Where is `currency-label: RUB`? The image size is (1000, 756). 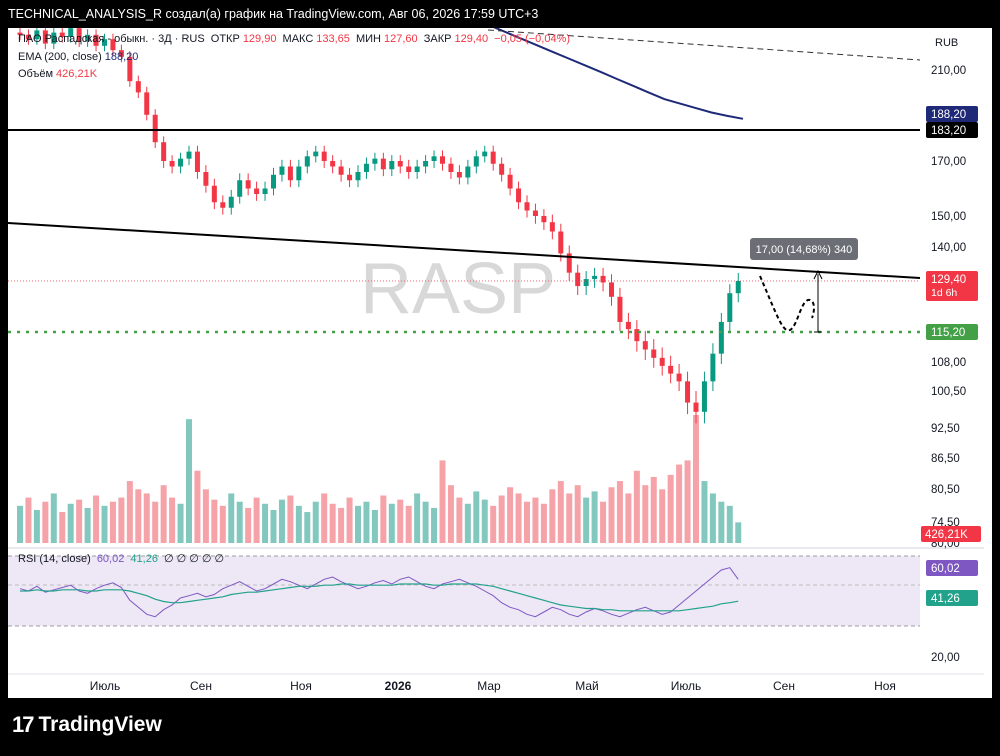
currency-label: RUB is located at coordinates (946, 43).